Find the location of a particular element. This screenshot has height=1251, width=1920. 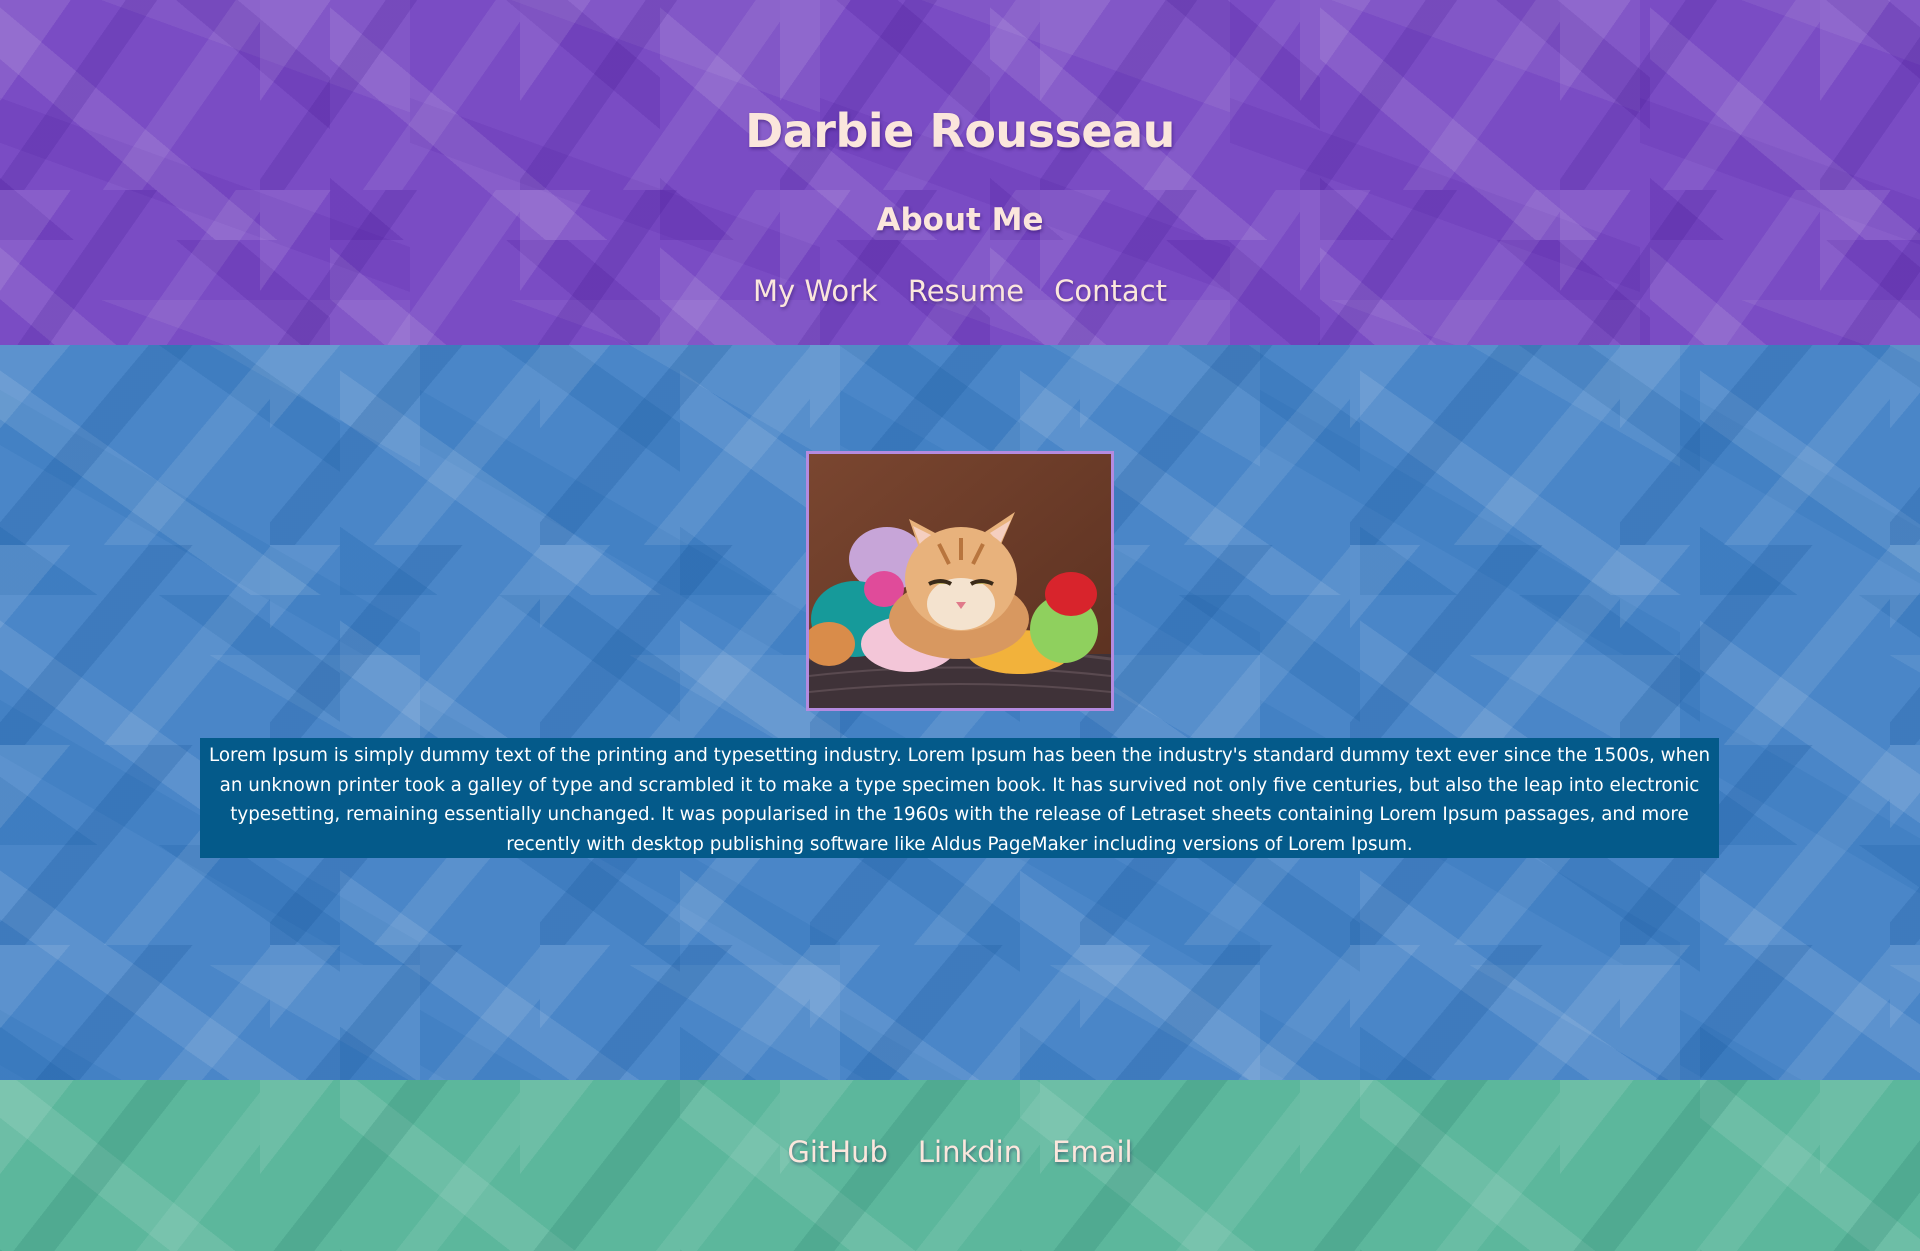

main-nav: My Work Resume Contact is located at coordinates (960, 291).